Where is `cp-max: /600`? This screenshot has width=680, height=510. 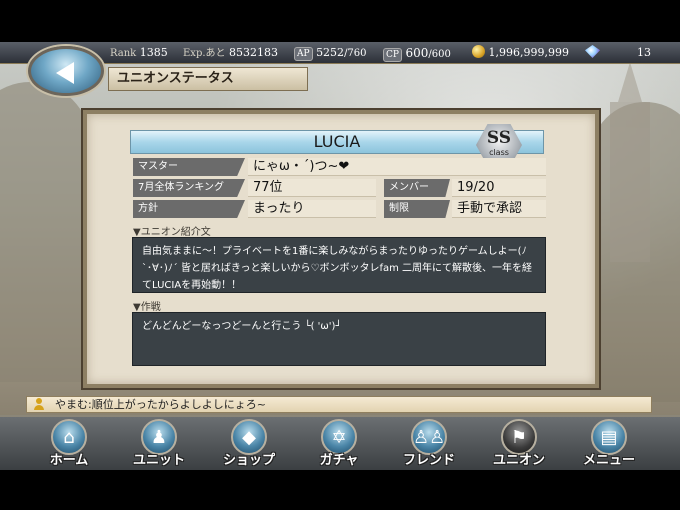 cp-max: /600 is located at coordinates (439, 54).